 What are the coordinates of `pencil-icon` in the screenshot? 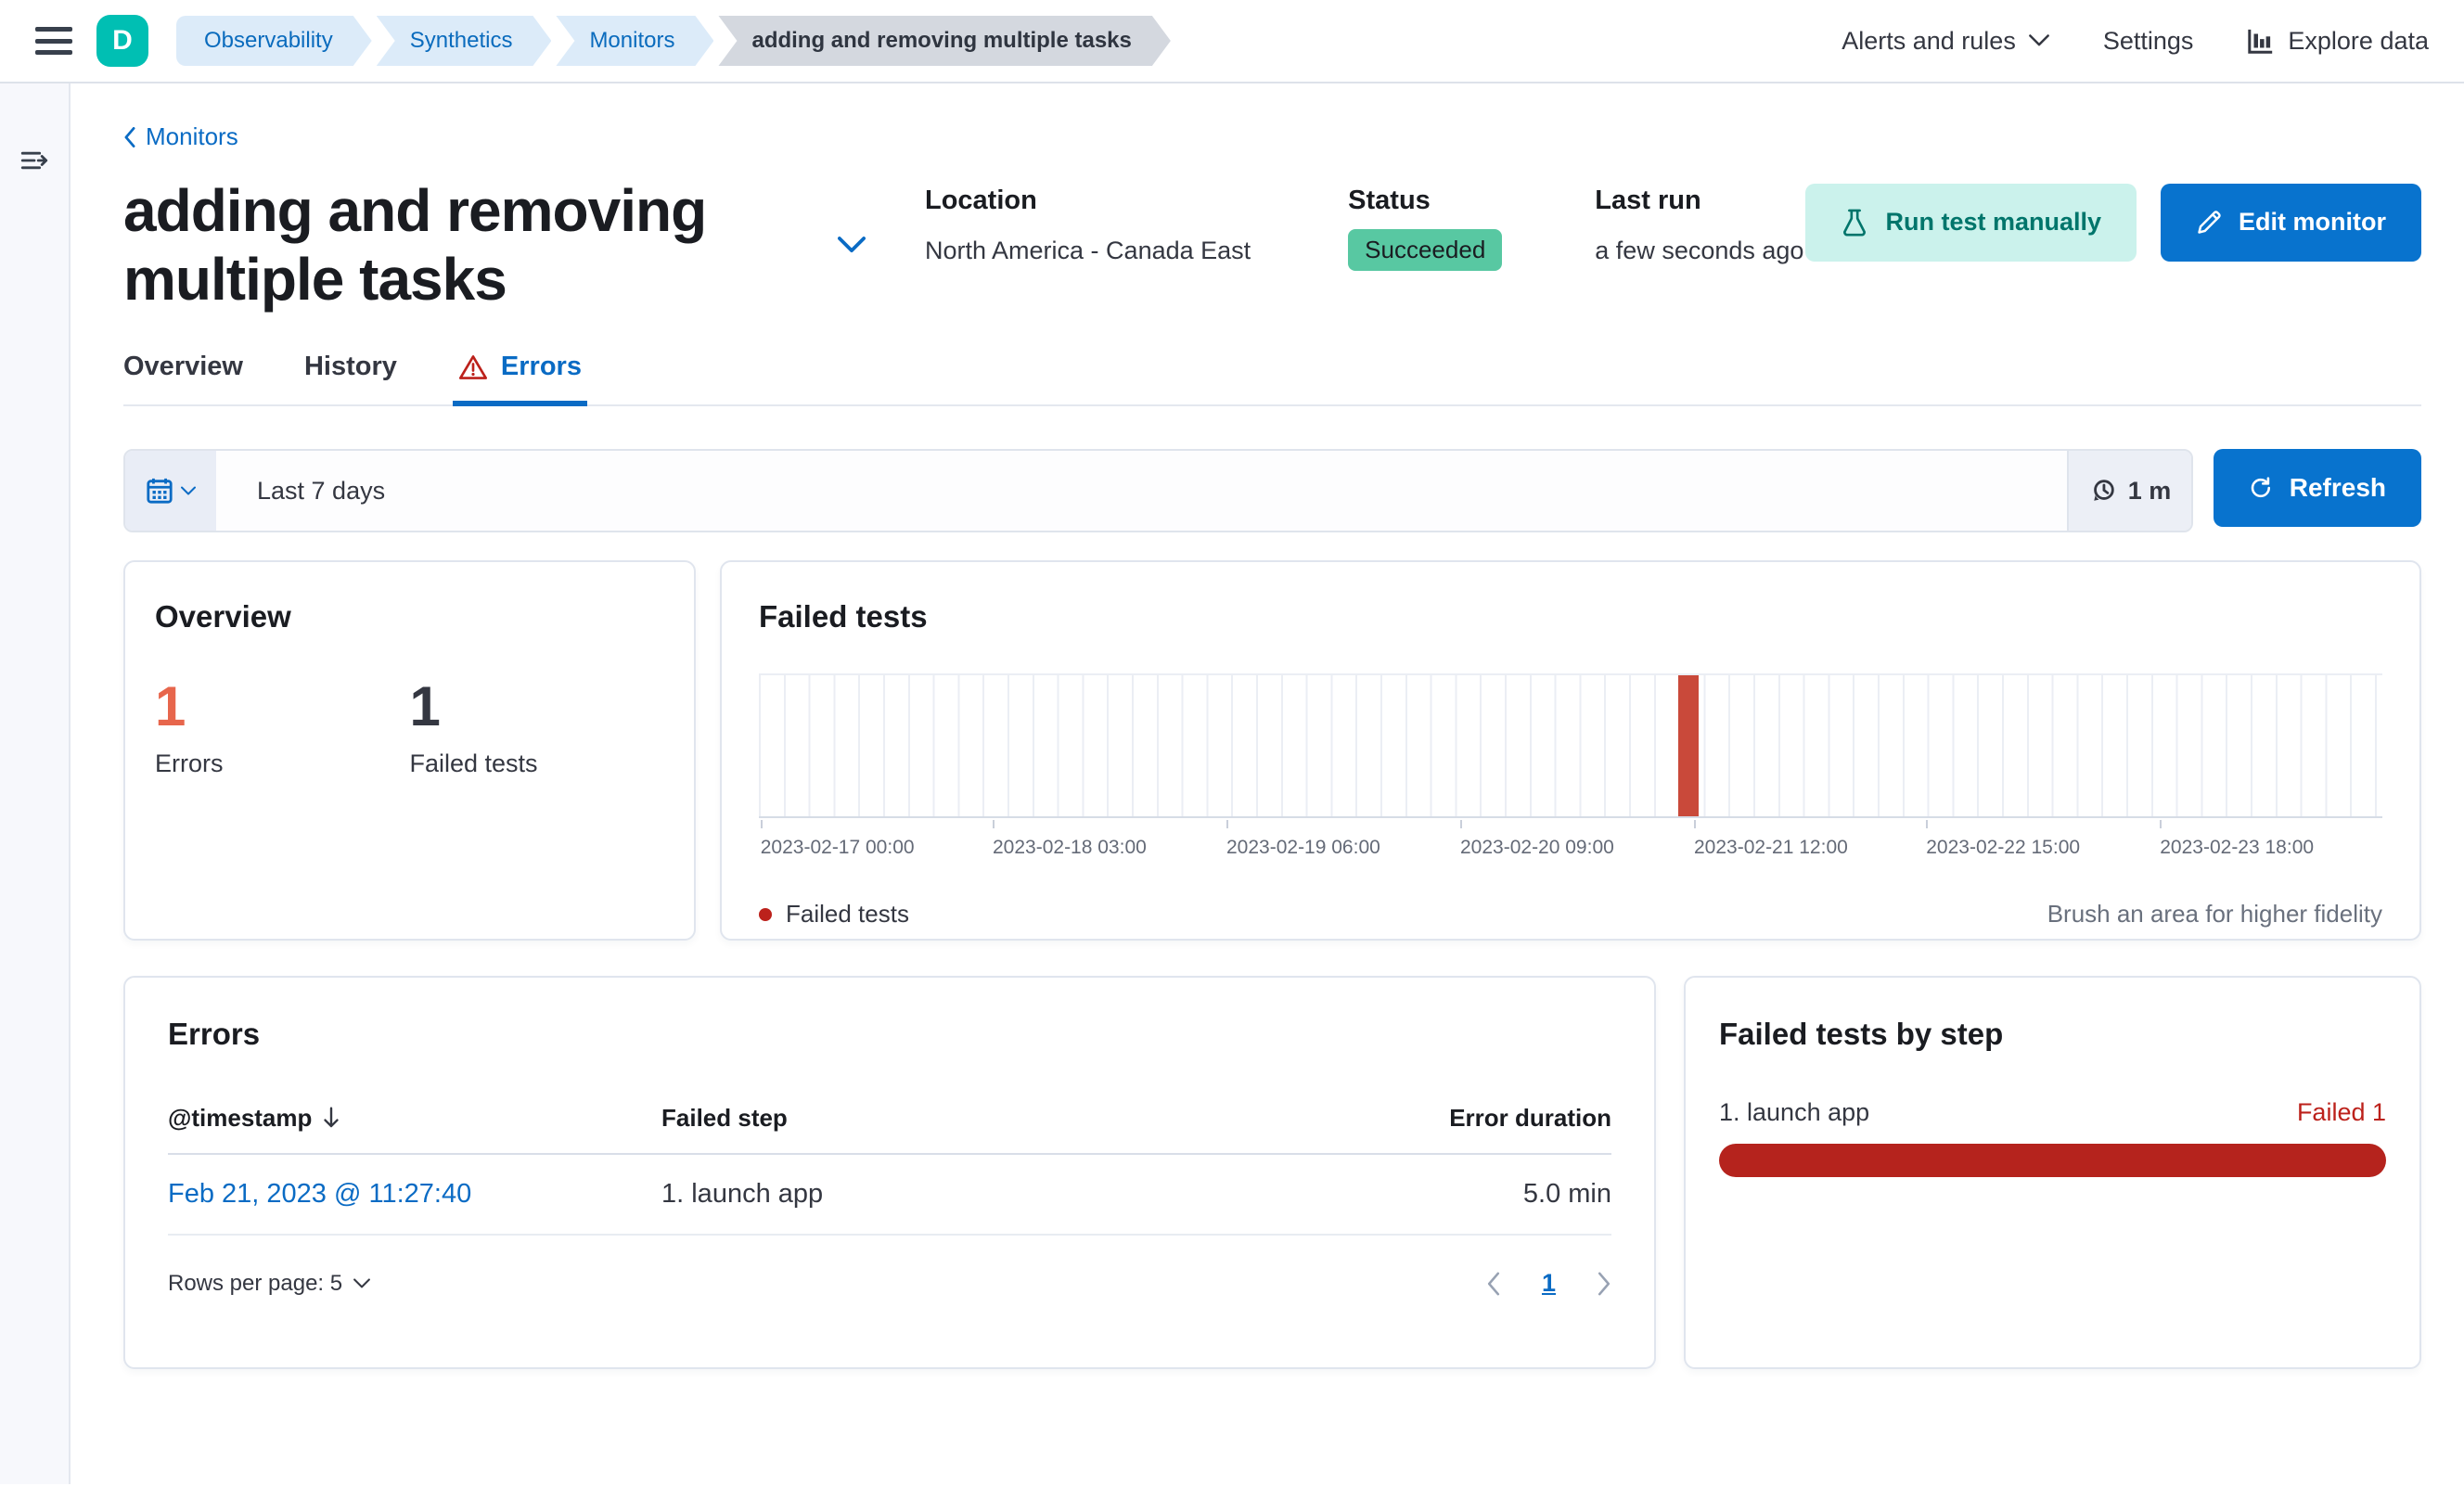 It's located at (2209, 222).